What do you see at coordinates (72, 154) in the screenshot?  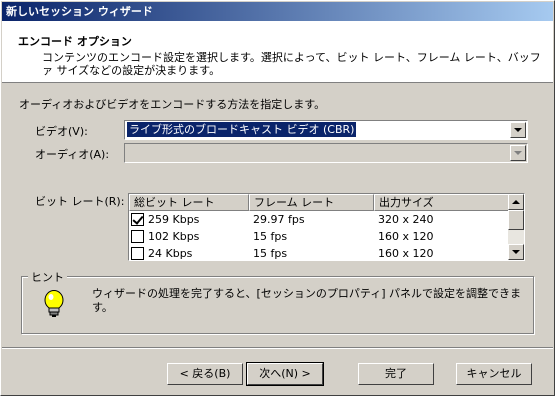 I see `audio-label: オーディオ(A):` at bounding box center [72, 154].